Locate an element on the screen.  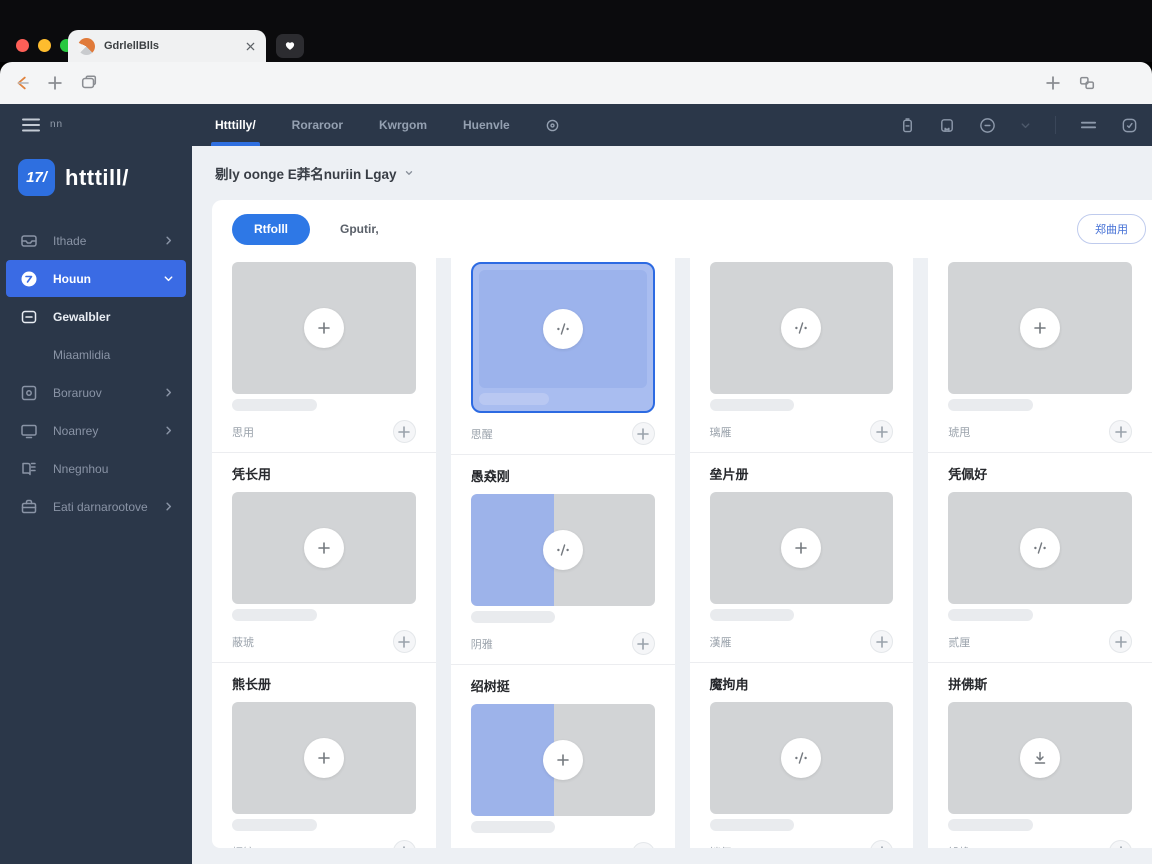
sidebar-logo: 17/ htttill/ is located at coordinates (96, 178).